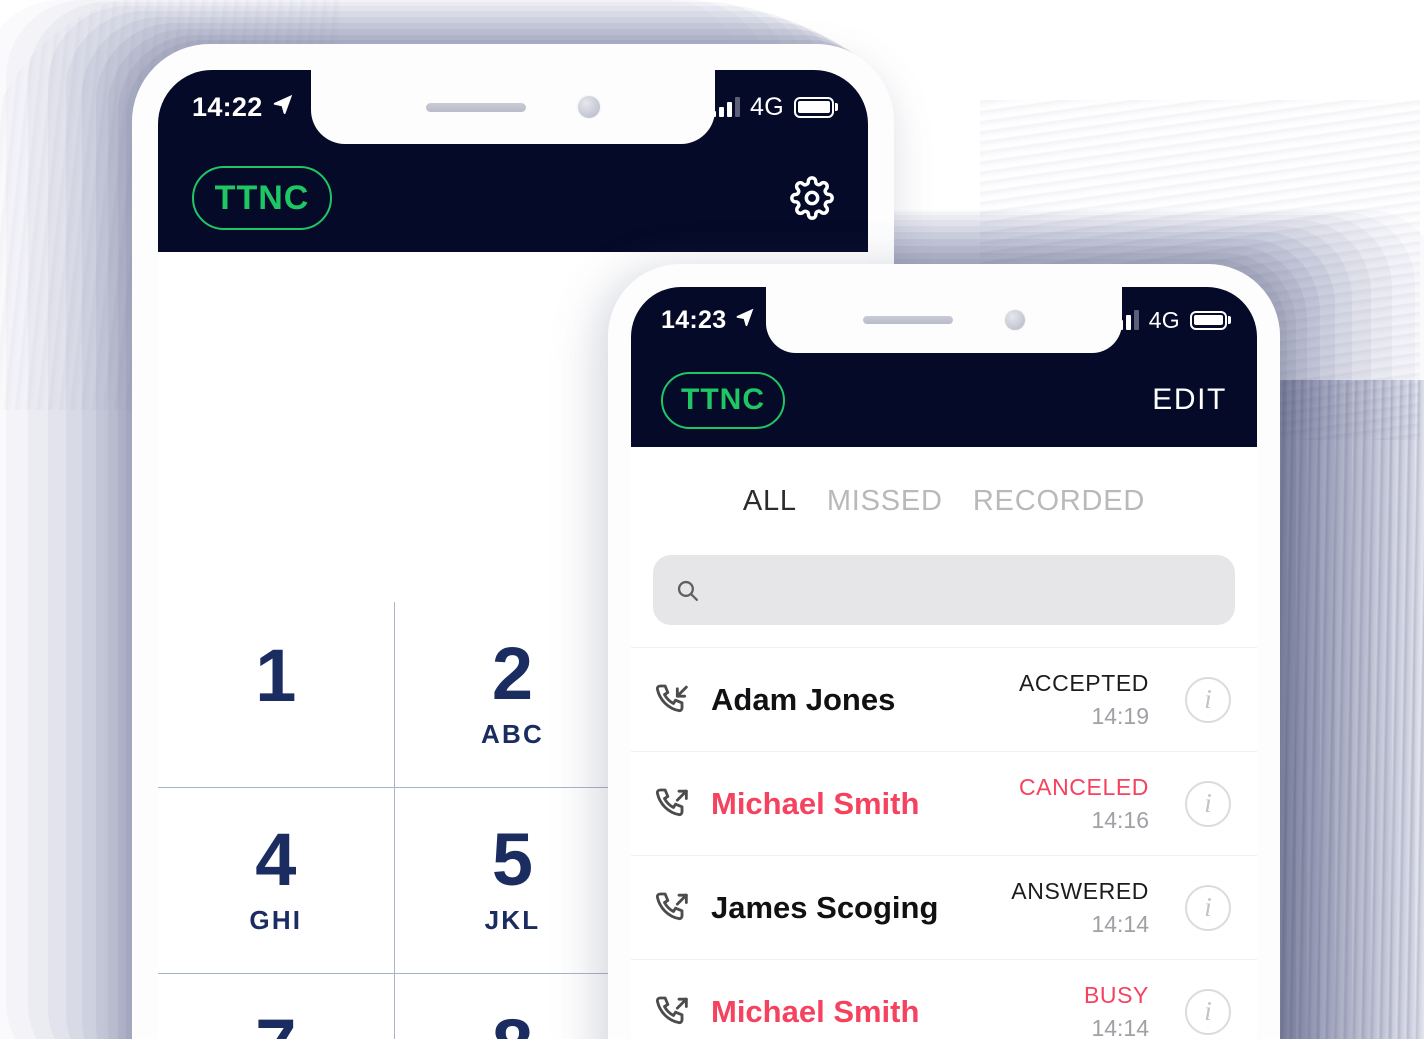 This screenshot has height=1039, width=1424. I want to click on table-row: Michael Smith CANCELED 14:16 i, so click(944, 804).